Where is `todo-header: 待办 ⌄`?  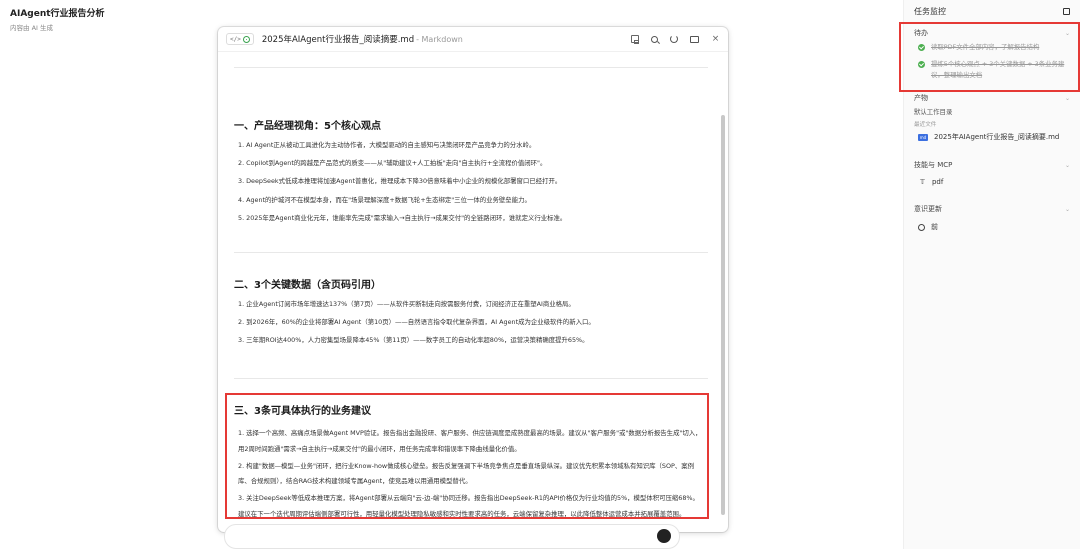
todo-header: 待办 ⌄ is located at coordinates (992, 33).